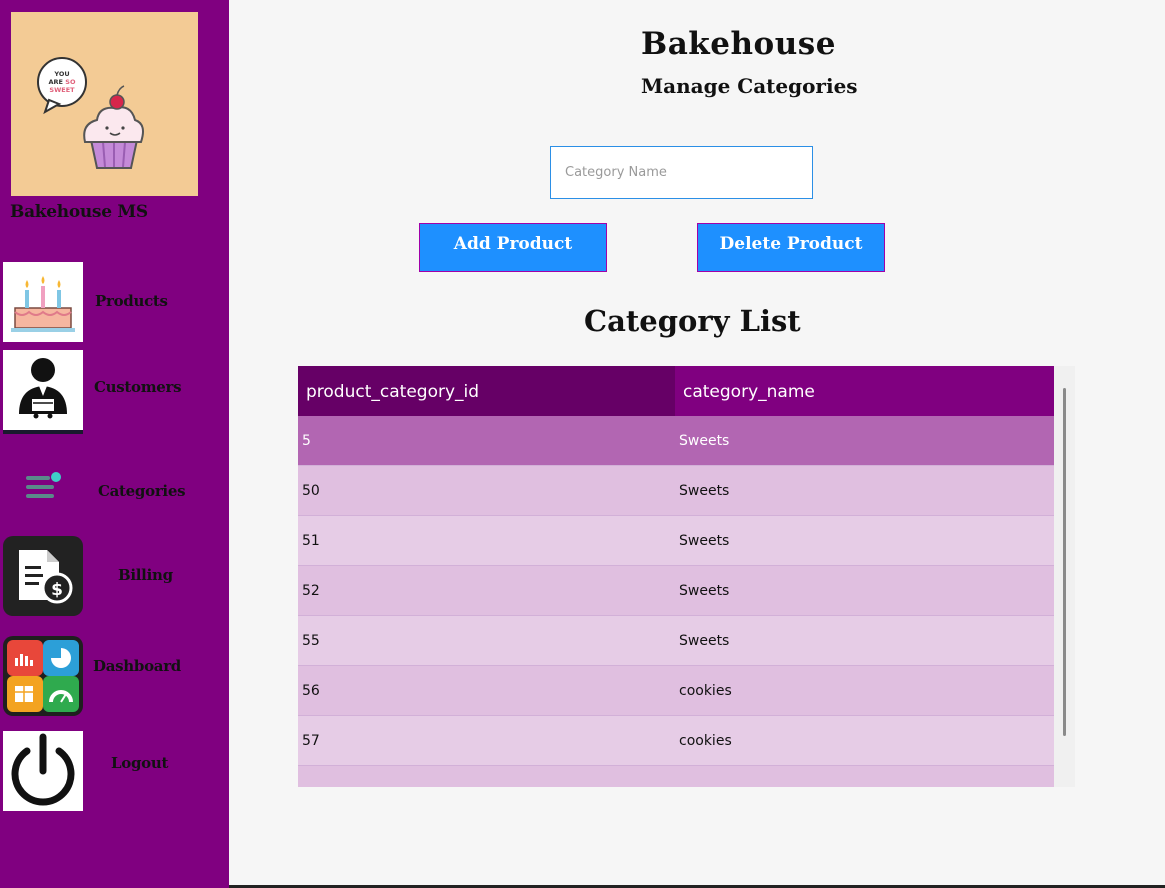 Image resolution: width=1165 pixels, height=888 pixels. Describe the element at coordinates (1064, 562) in the screenshot. I see `scrollbar-thumb` at that location.